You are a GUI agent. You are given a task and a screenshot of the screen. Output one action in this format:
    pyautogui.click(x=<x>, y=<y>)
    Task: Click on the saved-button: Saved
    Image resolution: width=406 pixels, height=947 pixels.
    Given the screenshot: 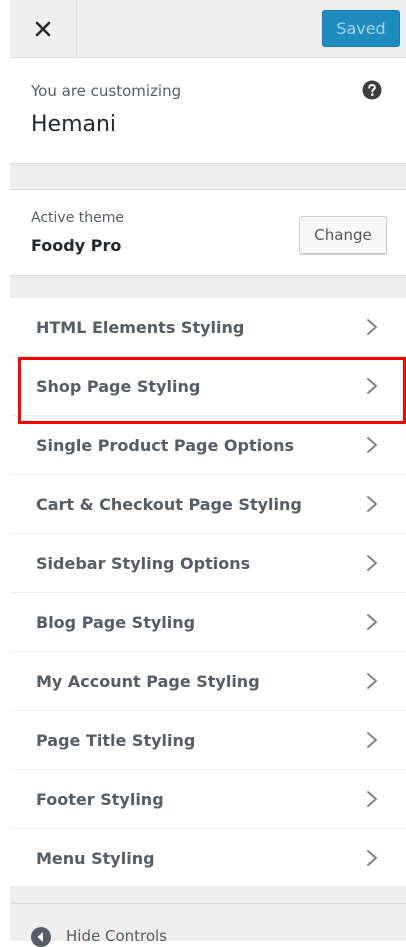 What is the action you would take?
    pyautogui.click(x=361, y=28)
    